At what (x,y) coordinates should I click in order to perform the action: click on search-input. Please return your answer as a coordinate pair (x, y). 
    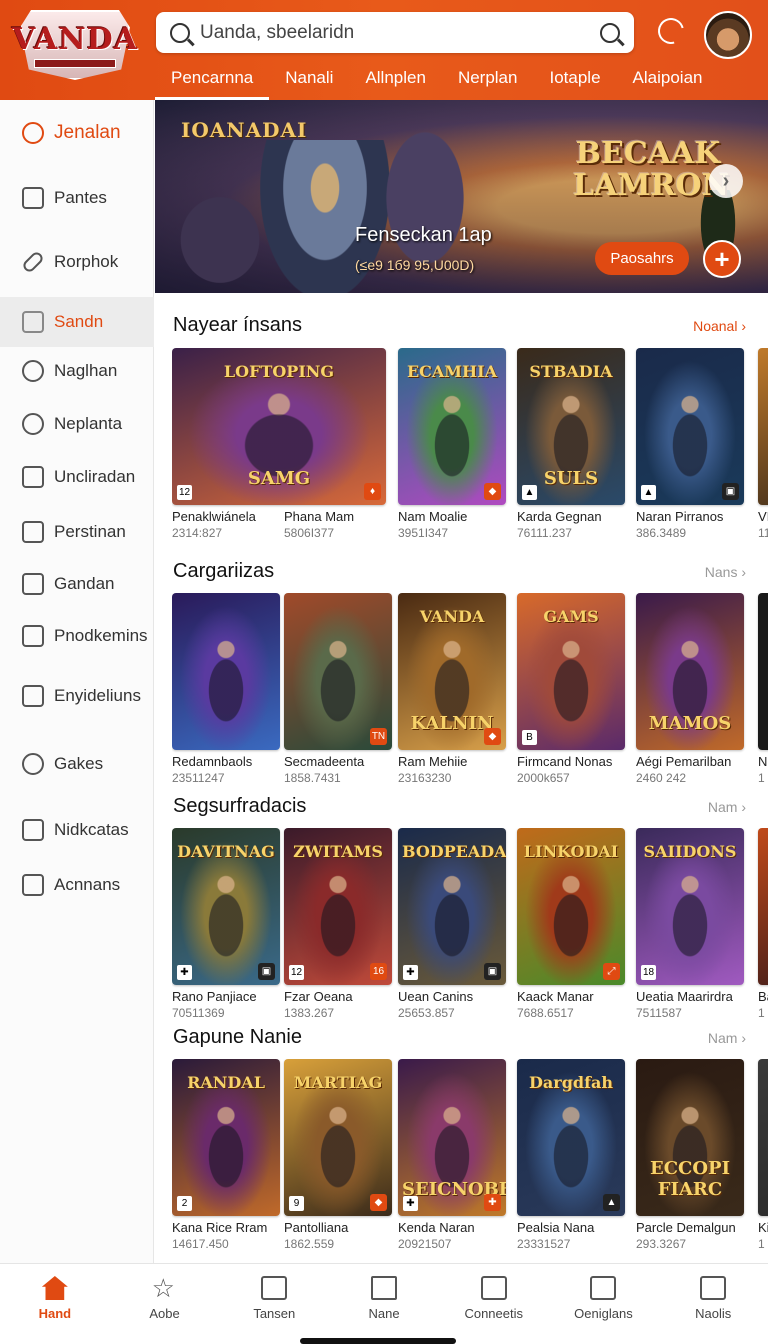
    Looking at the image, I should click on (390, 32).